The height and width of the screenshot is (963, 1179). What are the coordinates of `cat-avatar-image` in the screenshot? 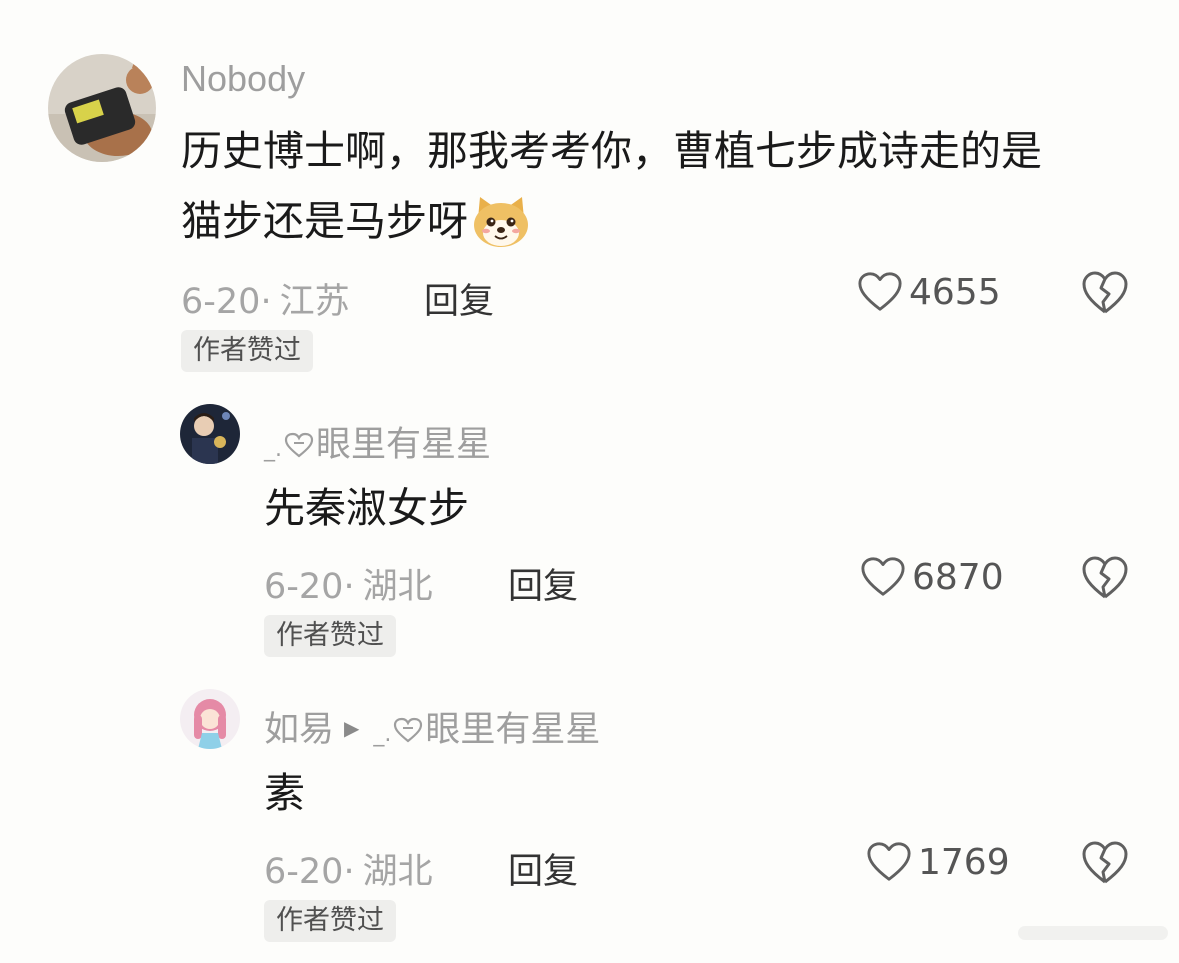 It's located at (102, 108).